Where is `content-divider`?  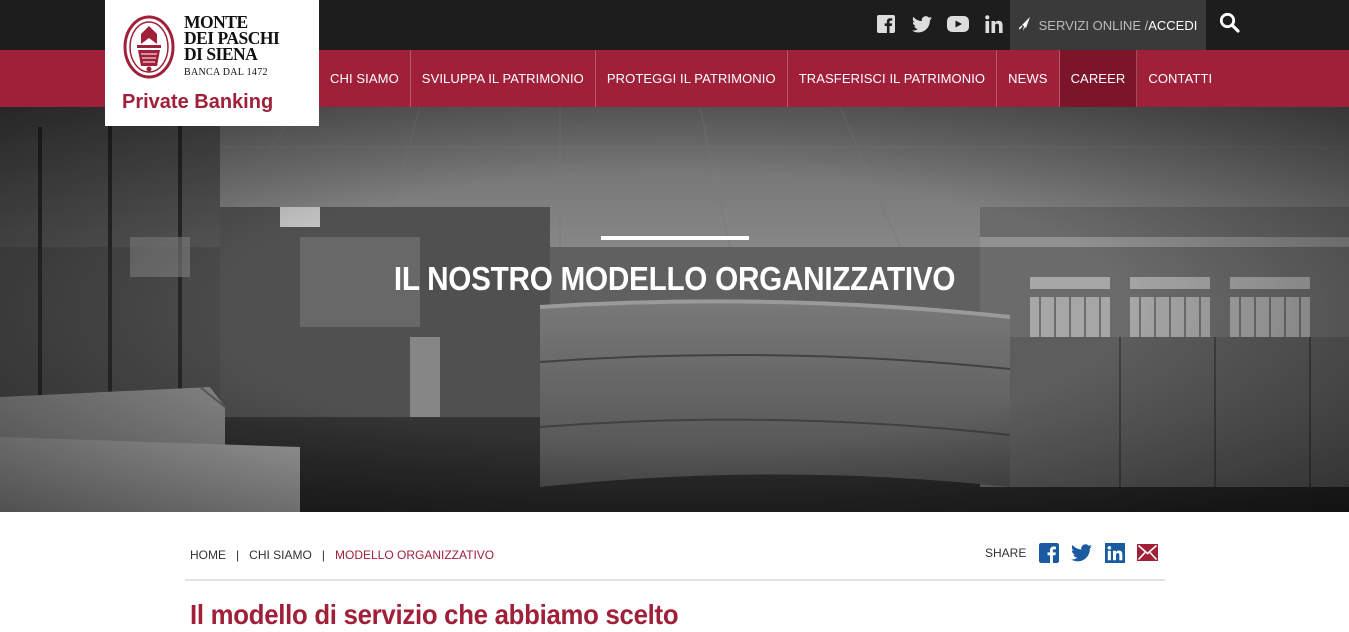 content-divider is located at coordinates (675, 580).